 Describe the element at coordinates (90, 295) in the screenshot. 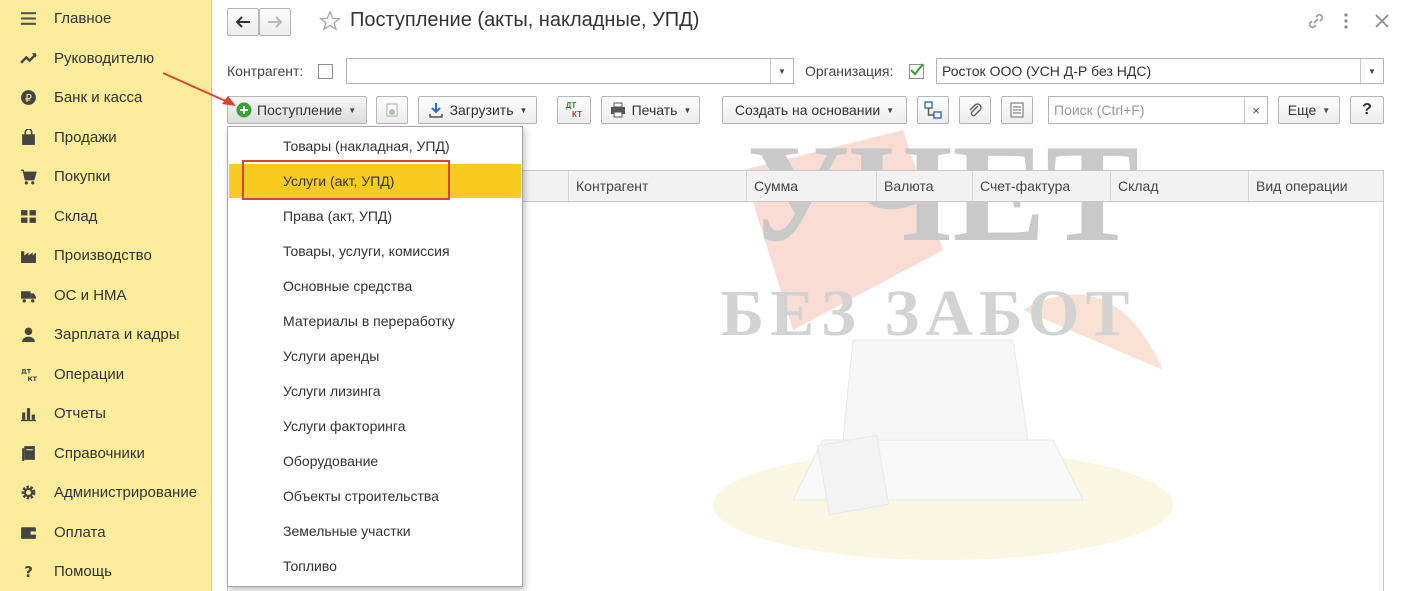

I see `sidebar-item-label: ОС и НМА` at that location.